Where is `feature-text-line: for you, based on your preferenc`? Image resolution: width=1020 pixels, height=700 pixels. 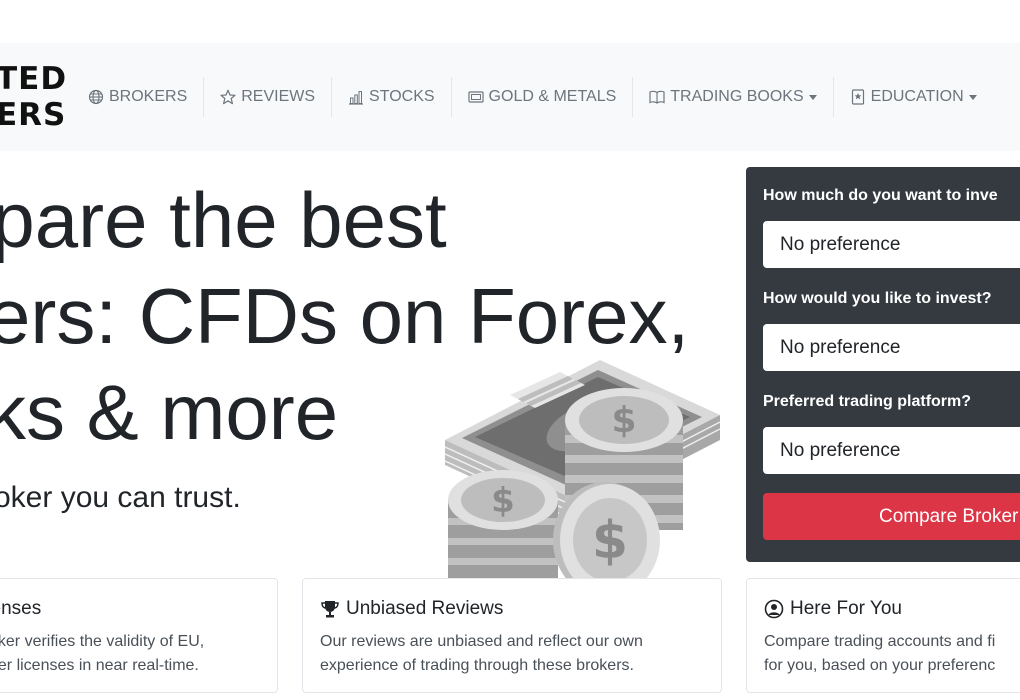 feature-text-line: for you, based on your preferenc is located at coordinates (880, 665).